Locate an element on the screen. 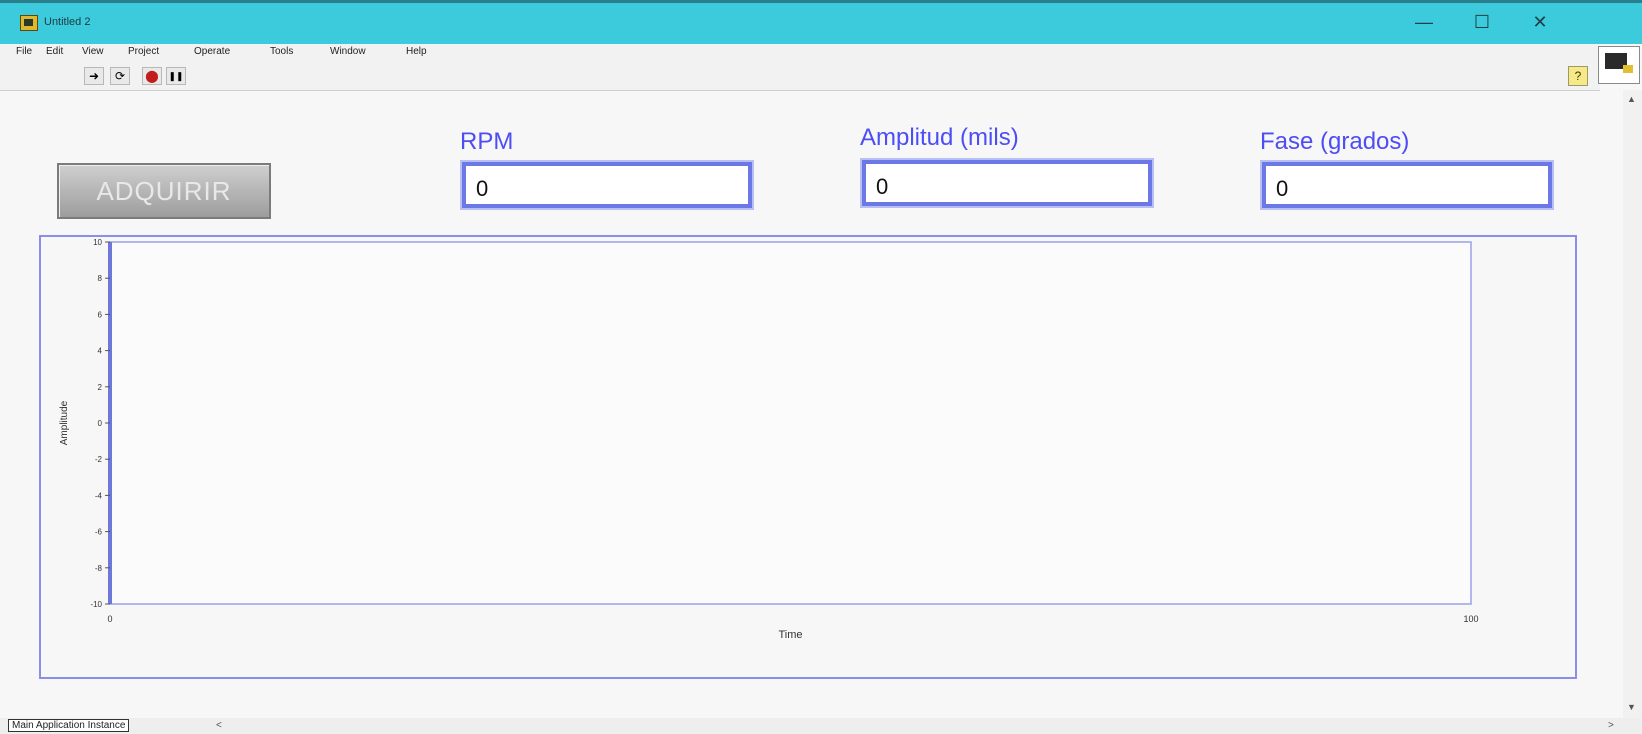 This screenshot has width=1642, height=734. run-continuously-icon: ⟳ is located at coordinates (120, 76).